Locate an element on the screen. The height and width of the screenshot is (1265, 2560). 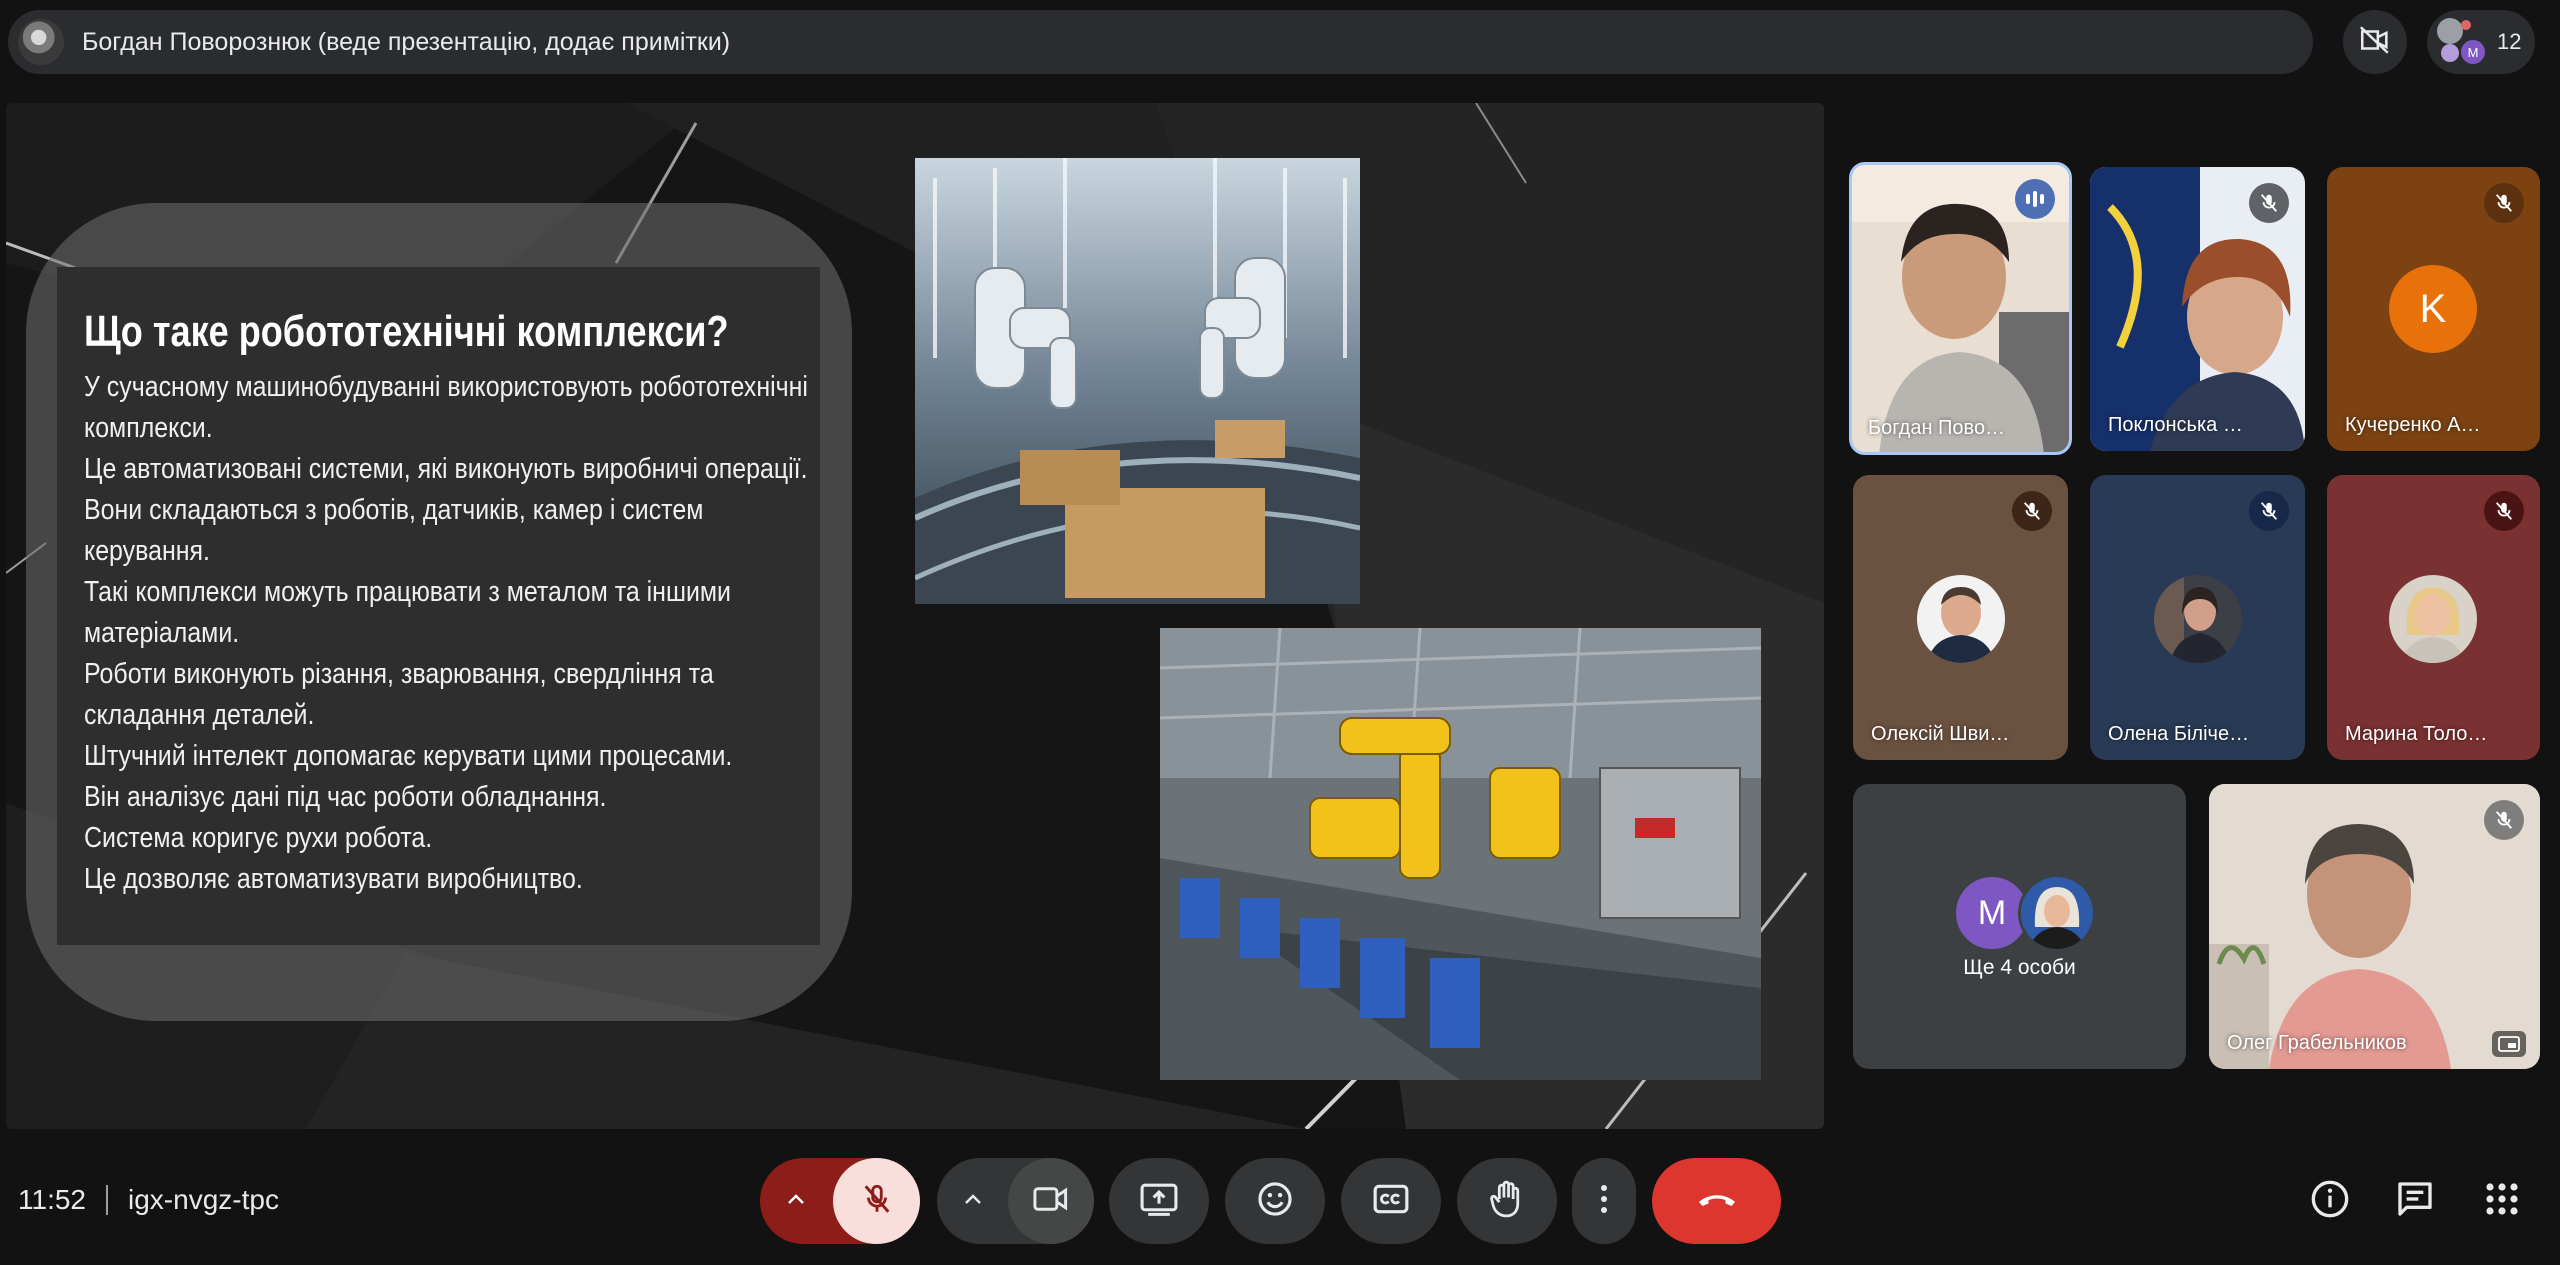
chat-icon is located at coordinates (2415, 1201).